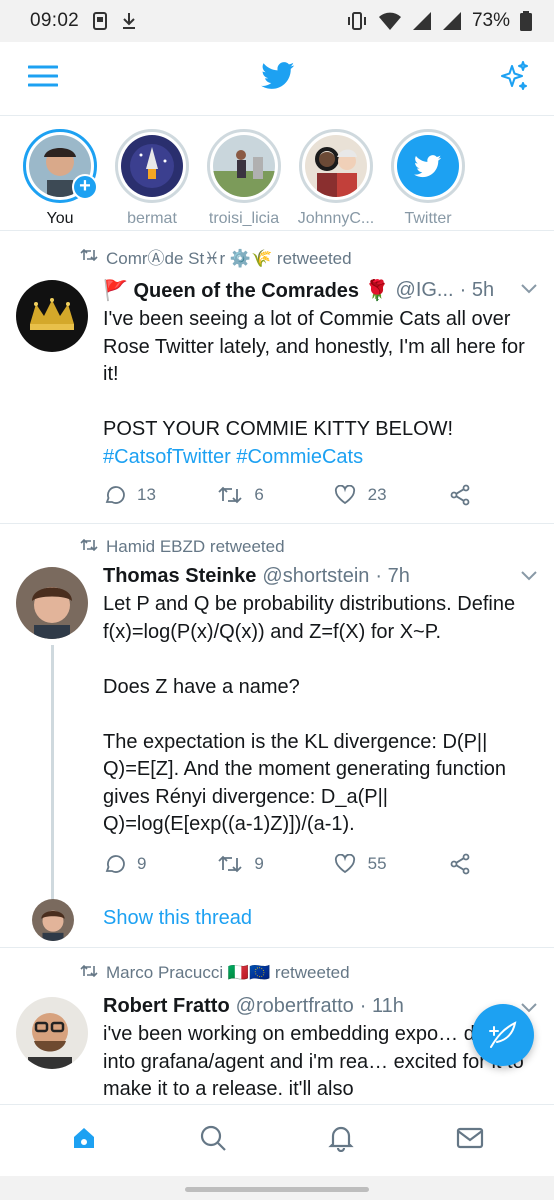 Image resolution: width=554 pixels, height=1200 pixels. Describe the element at coordinates (148, 864) in the screenshot. I see `reply-button: 9` at that location.